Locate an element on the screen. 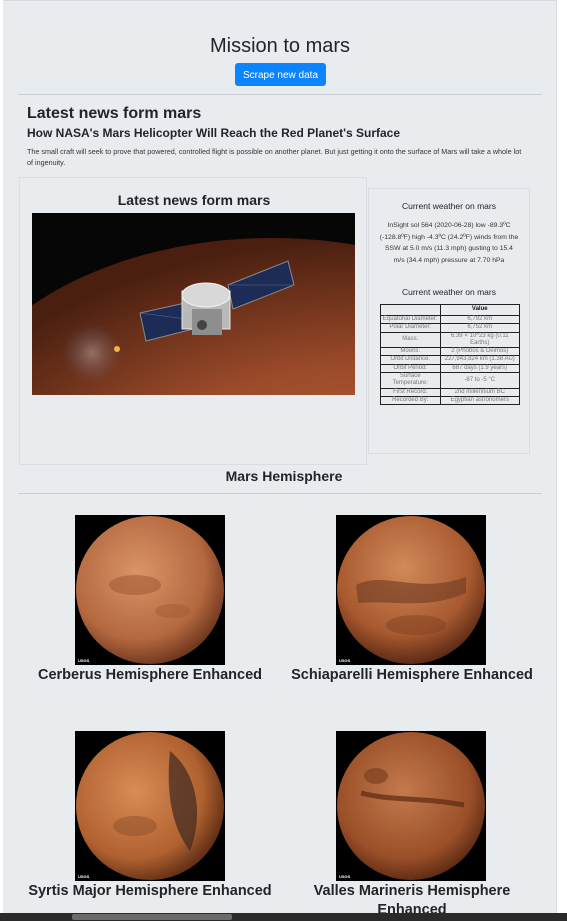 Image resolution: width=567 pixels, height=921 pixels. table-header-cell is located at coordinates (410, 310).